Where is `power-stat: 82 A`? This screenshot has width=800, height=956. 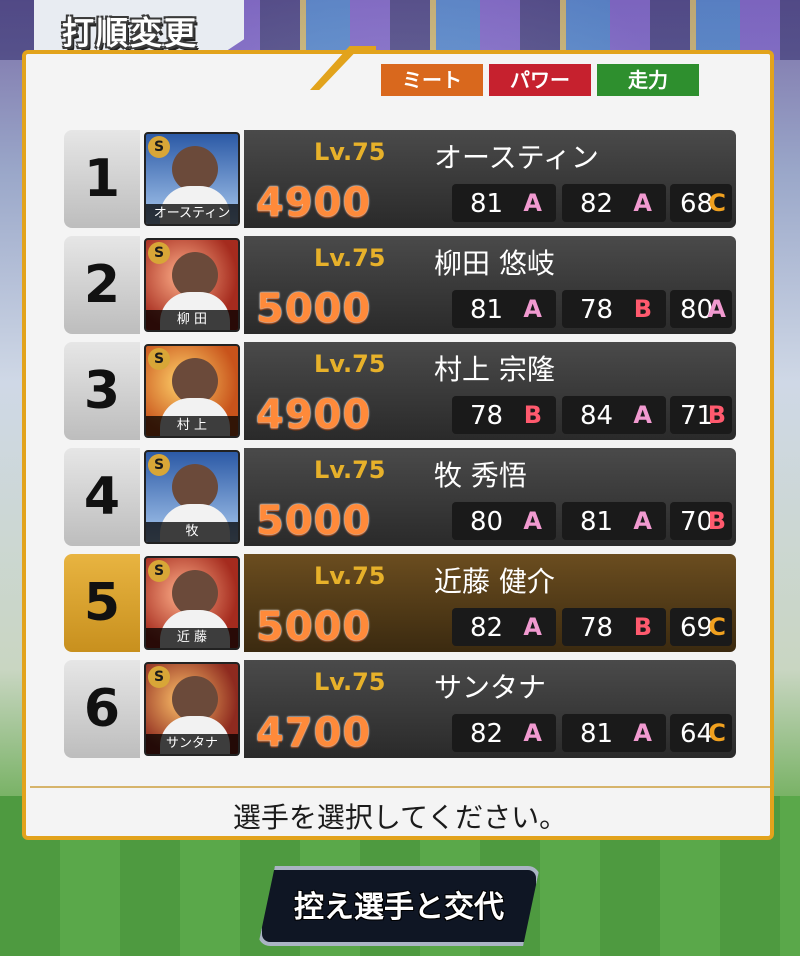
power-stat: 82 A is located at coordinates (614, 203).